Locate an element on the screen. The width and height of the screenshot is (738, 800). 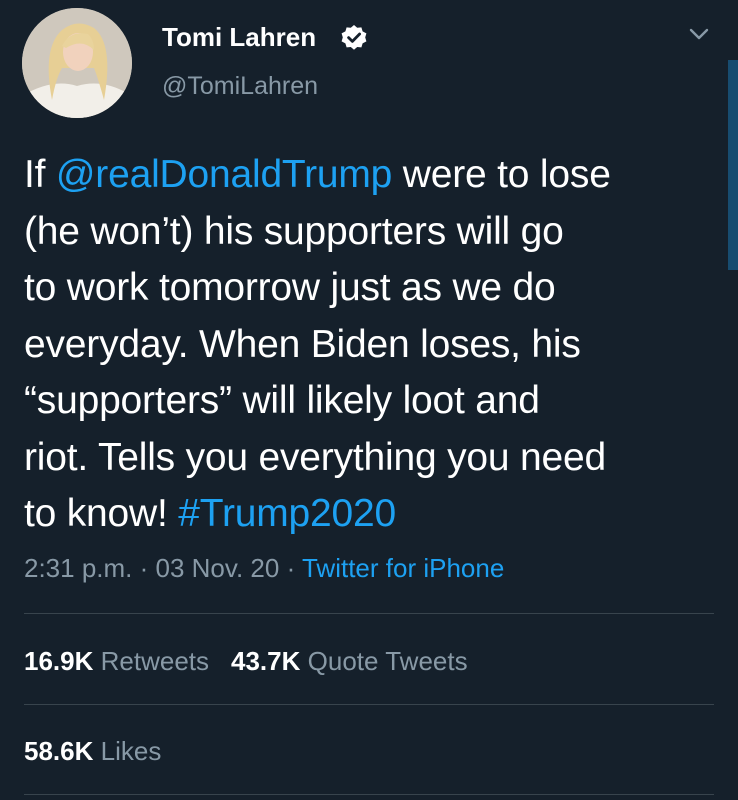
likes-stat: 58.6K Likes is located at coordinates (92, 751).